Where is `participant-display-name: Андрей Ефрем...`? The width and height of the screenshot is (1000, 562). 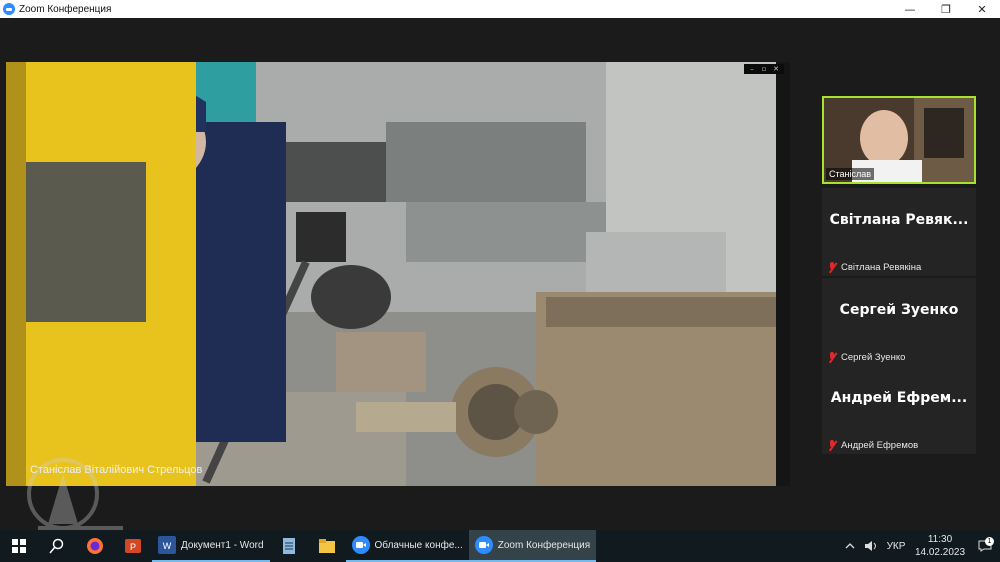
participant-display-name: Андрей Ефрем... is located at coordinates (899, 398).